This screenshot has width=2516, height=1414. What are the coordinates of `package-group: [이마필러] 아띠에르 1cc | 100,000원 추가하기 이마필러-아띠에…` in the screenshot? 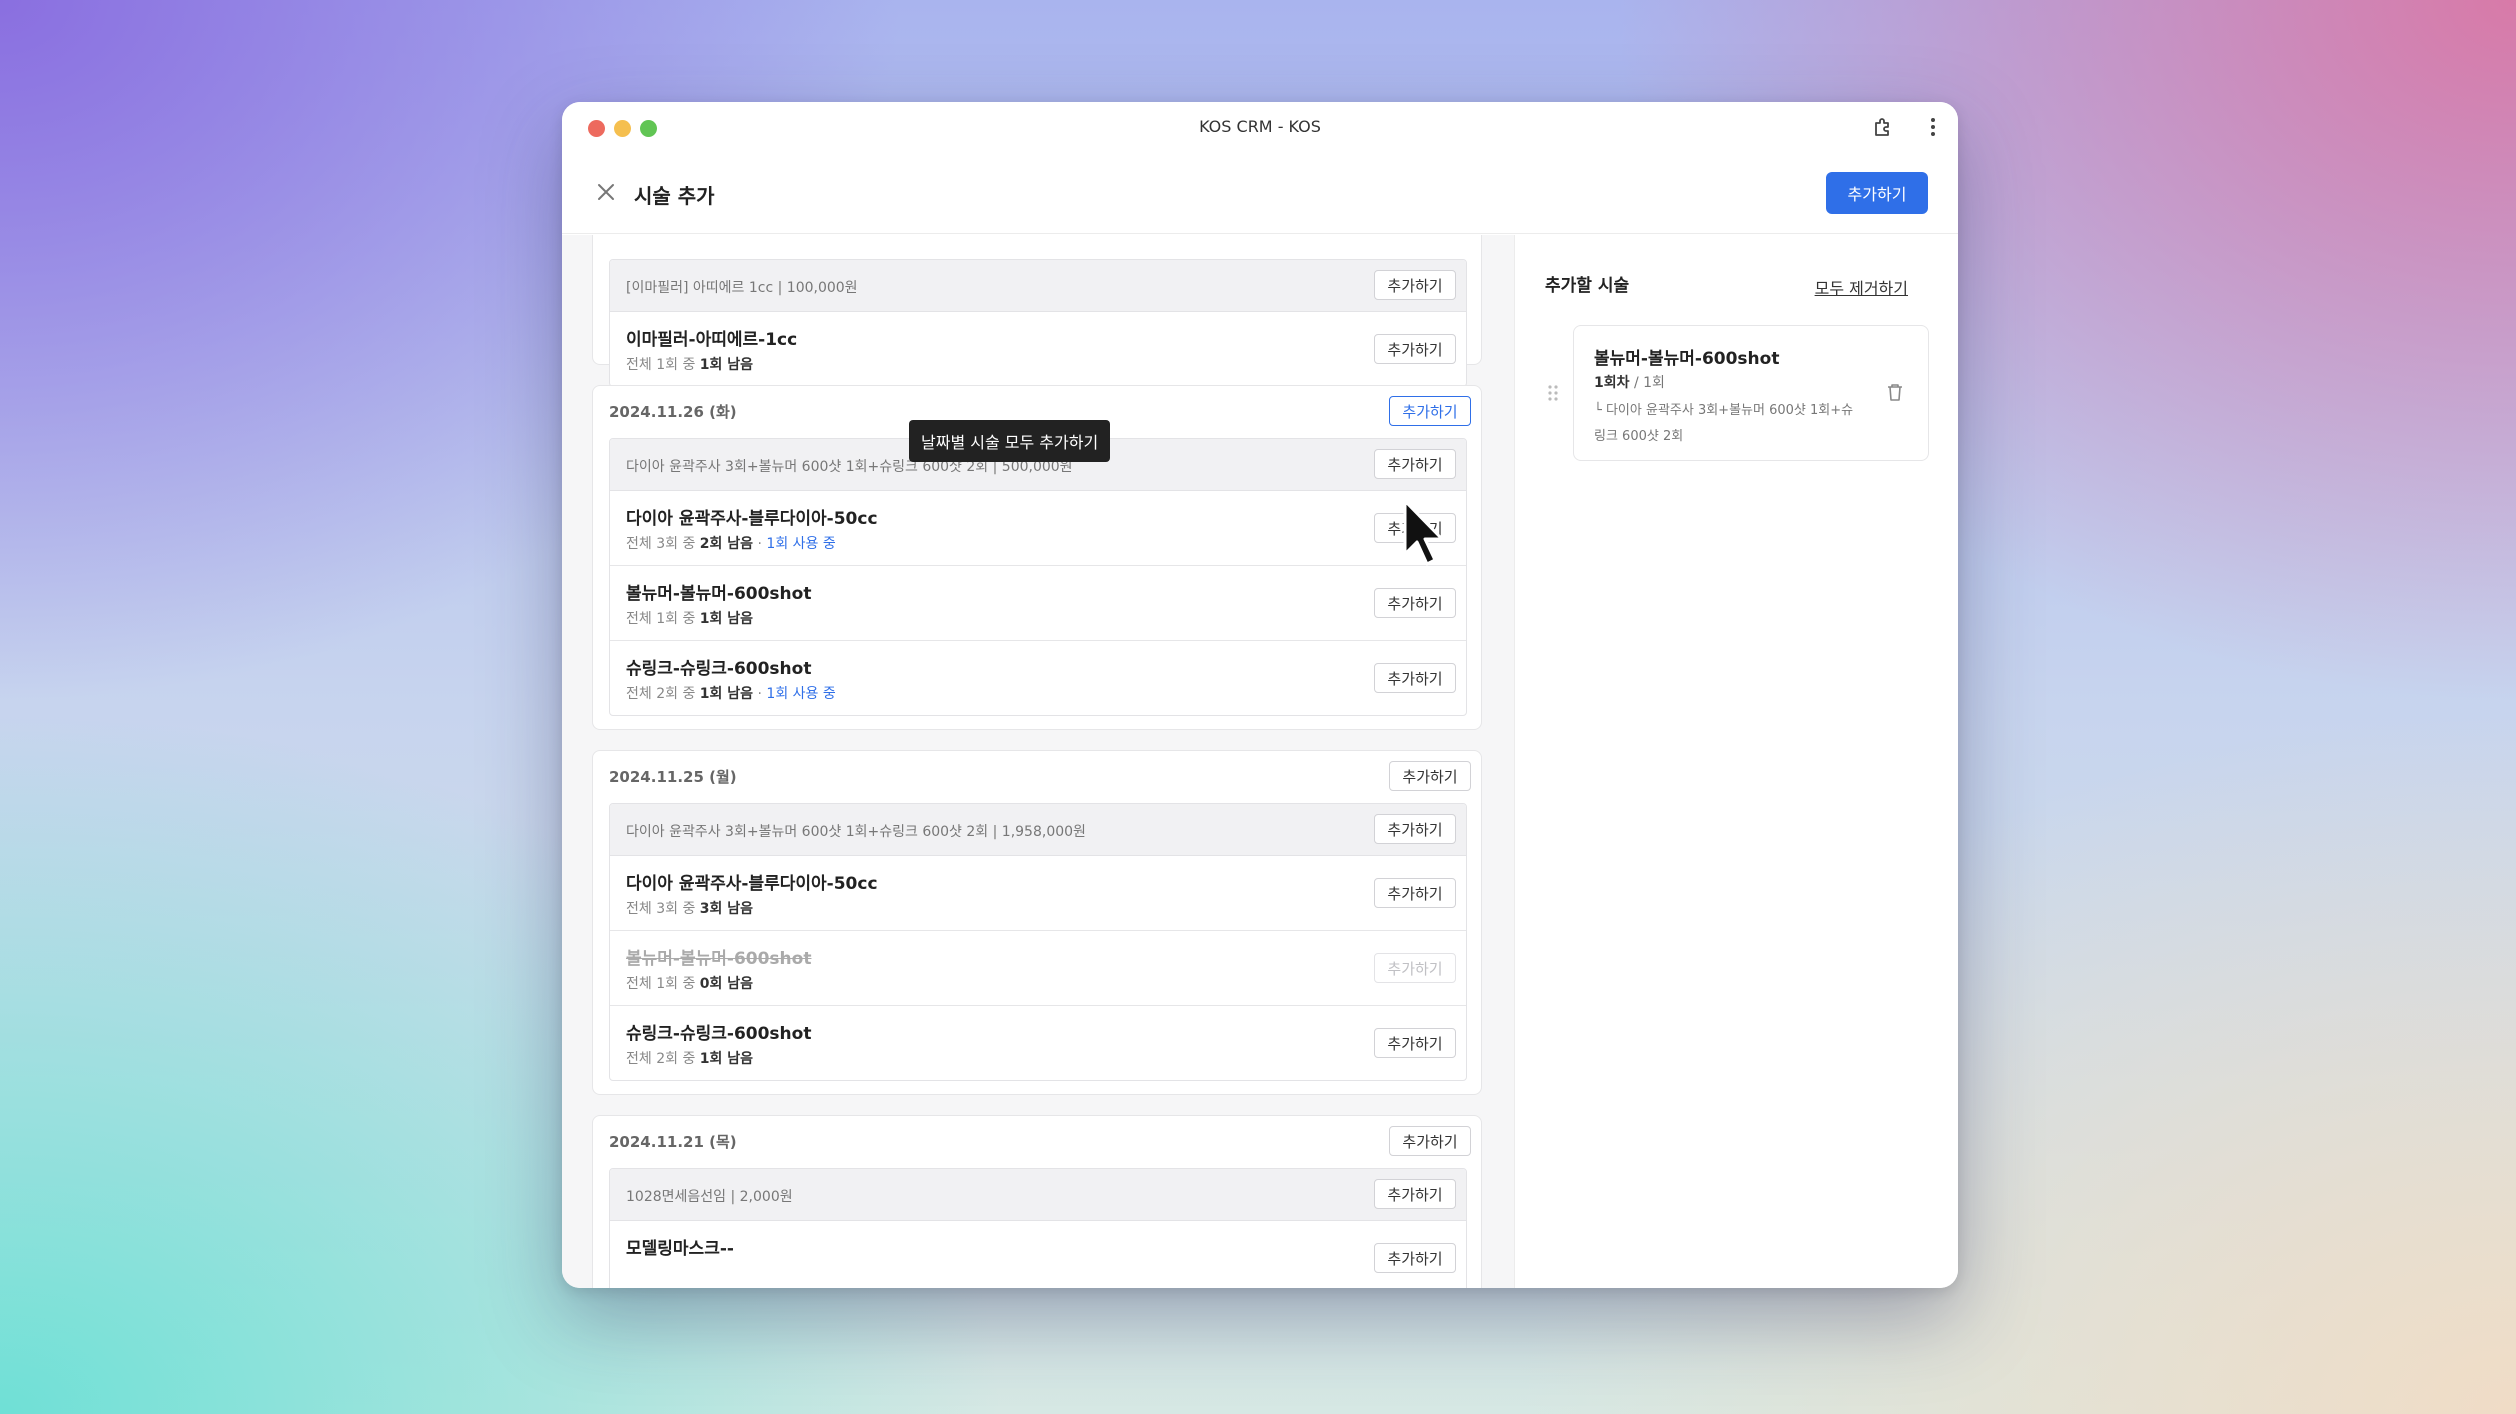 It's located at (1038, 323).